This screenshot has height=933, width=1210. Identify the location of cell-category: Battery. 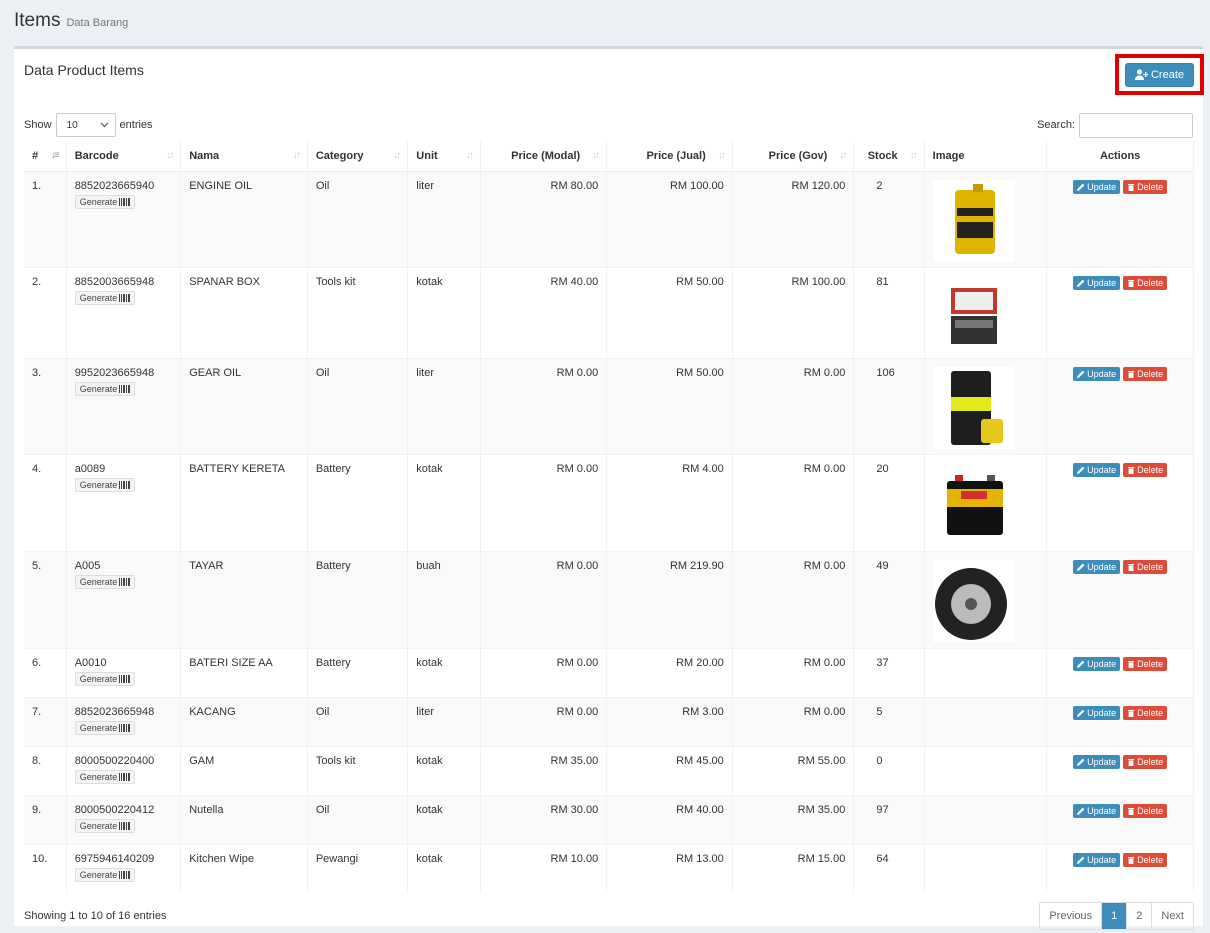
(358, 502).